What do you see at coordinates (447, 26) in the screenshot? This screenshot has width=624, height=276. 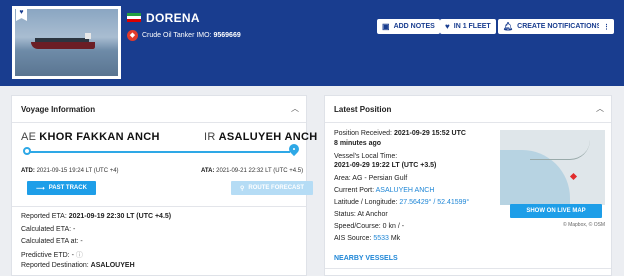 I see `heart-icon: ♥` at bounding box center [447, 26].